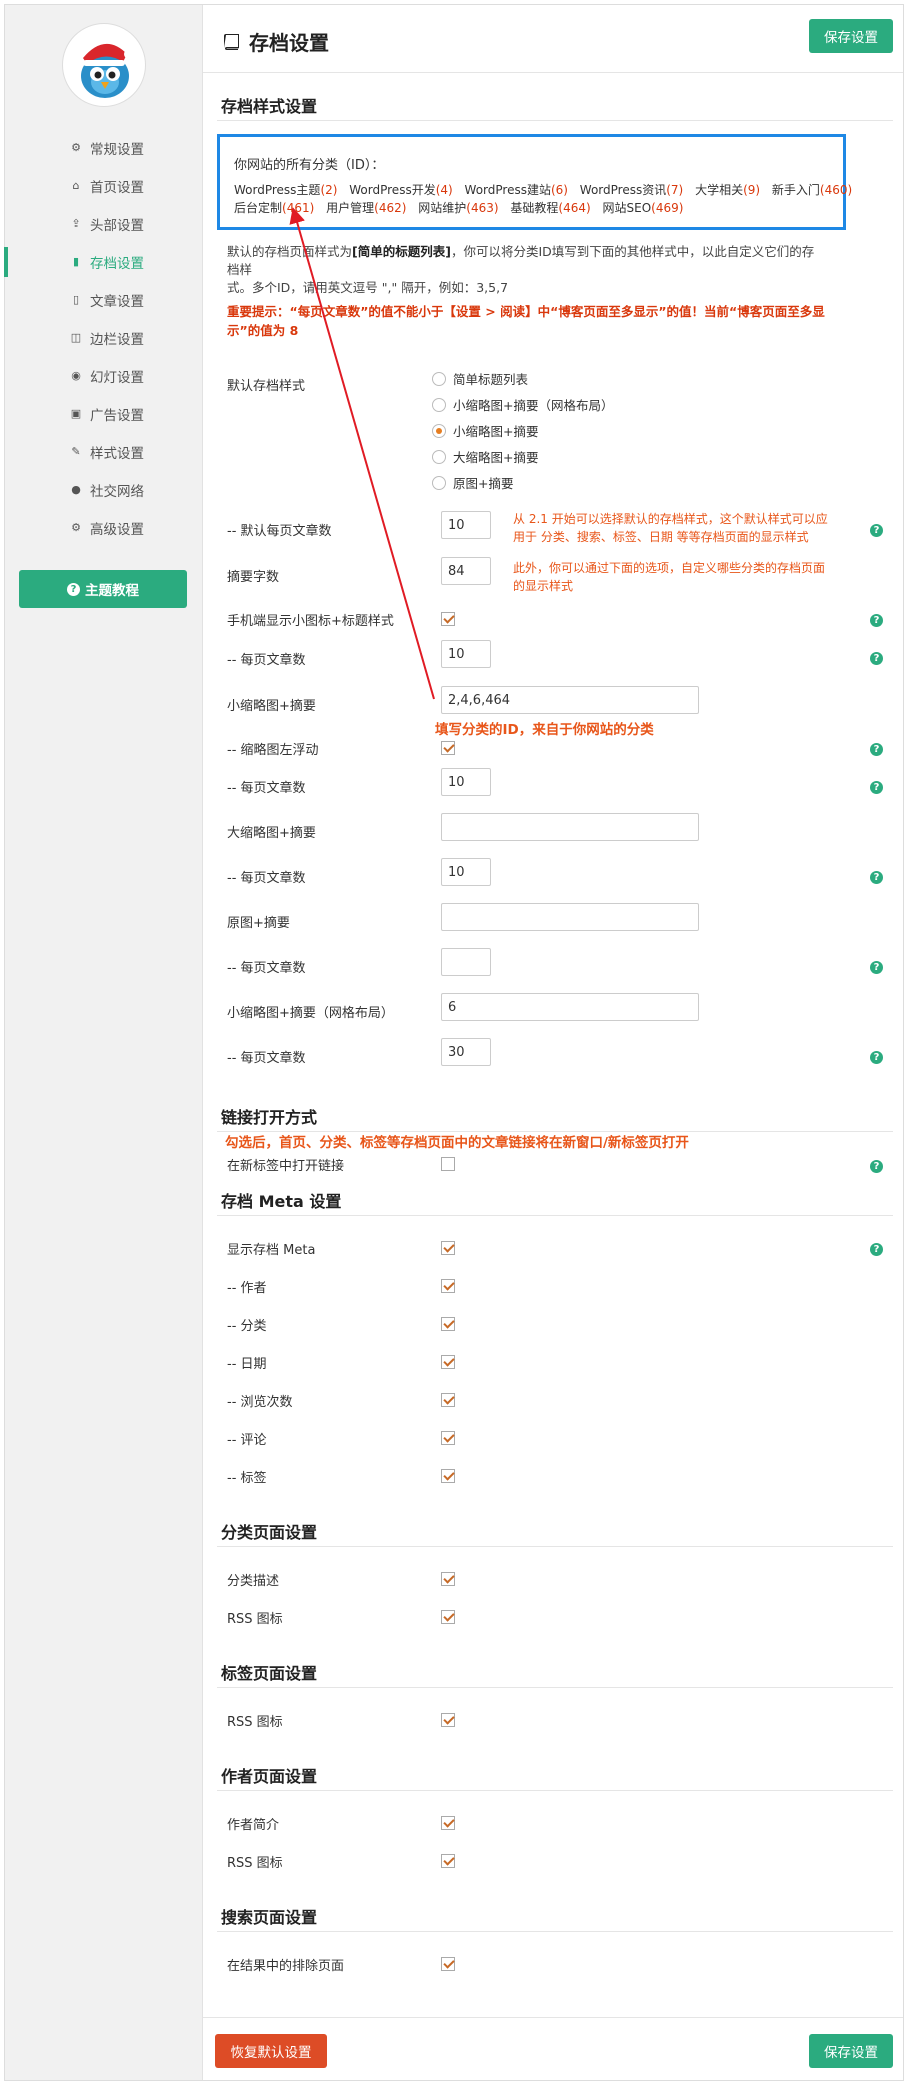 This screenshot has width=908, height=2085. What do you see at coordinates (439, 404) in the screenshot?
I see `radio-dot` at bounding box center [439, 404].